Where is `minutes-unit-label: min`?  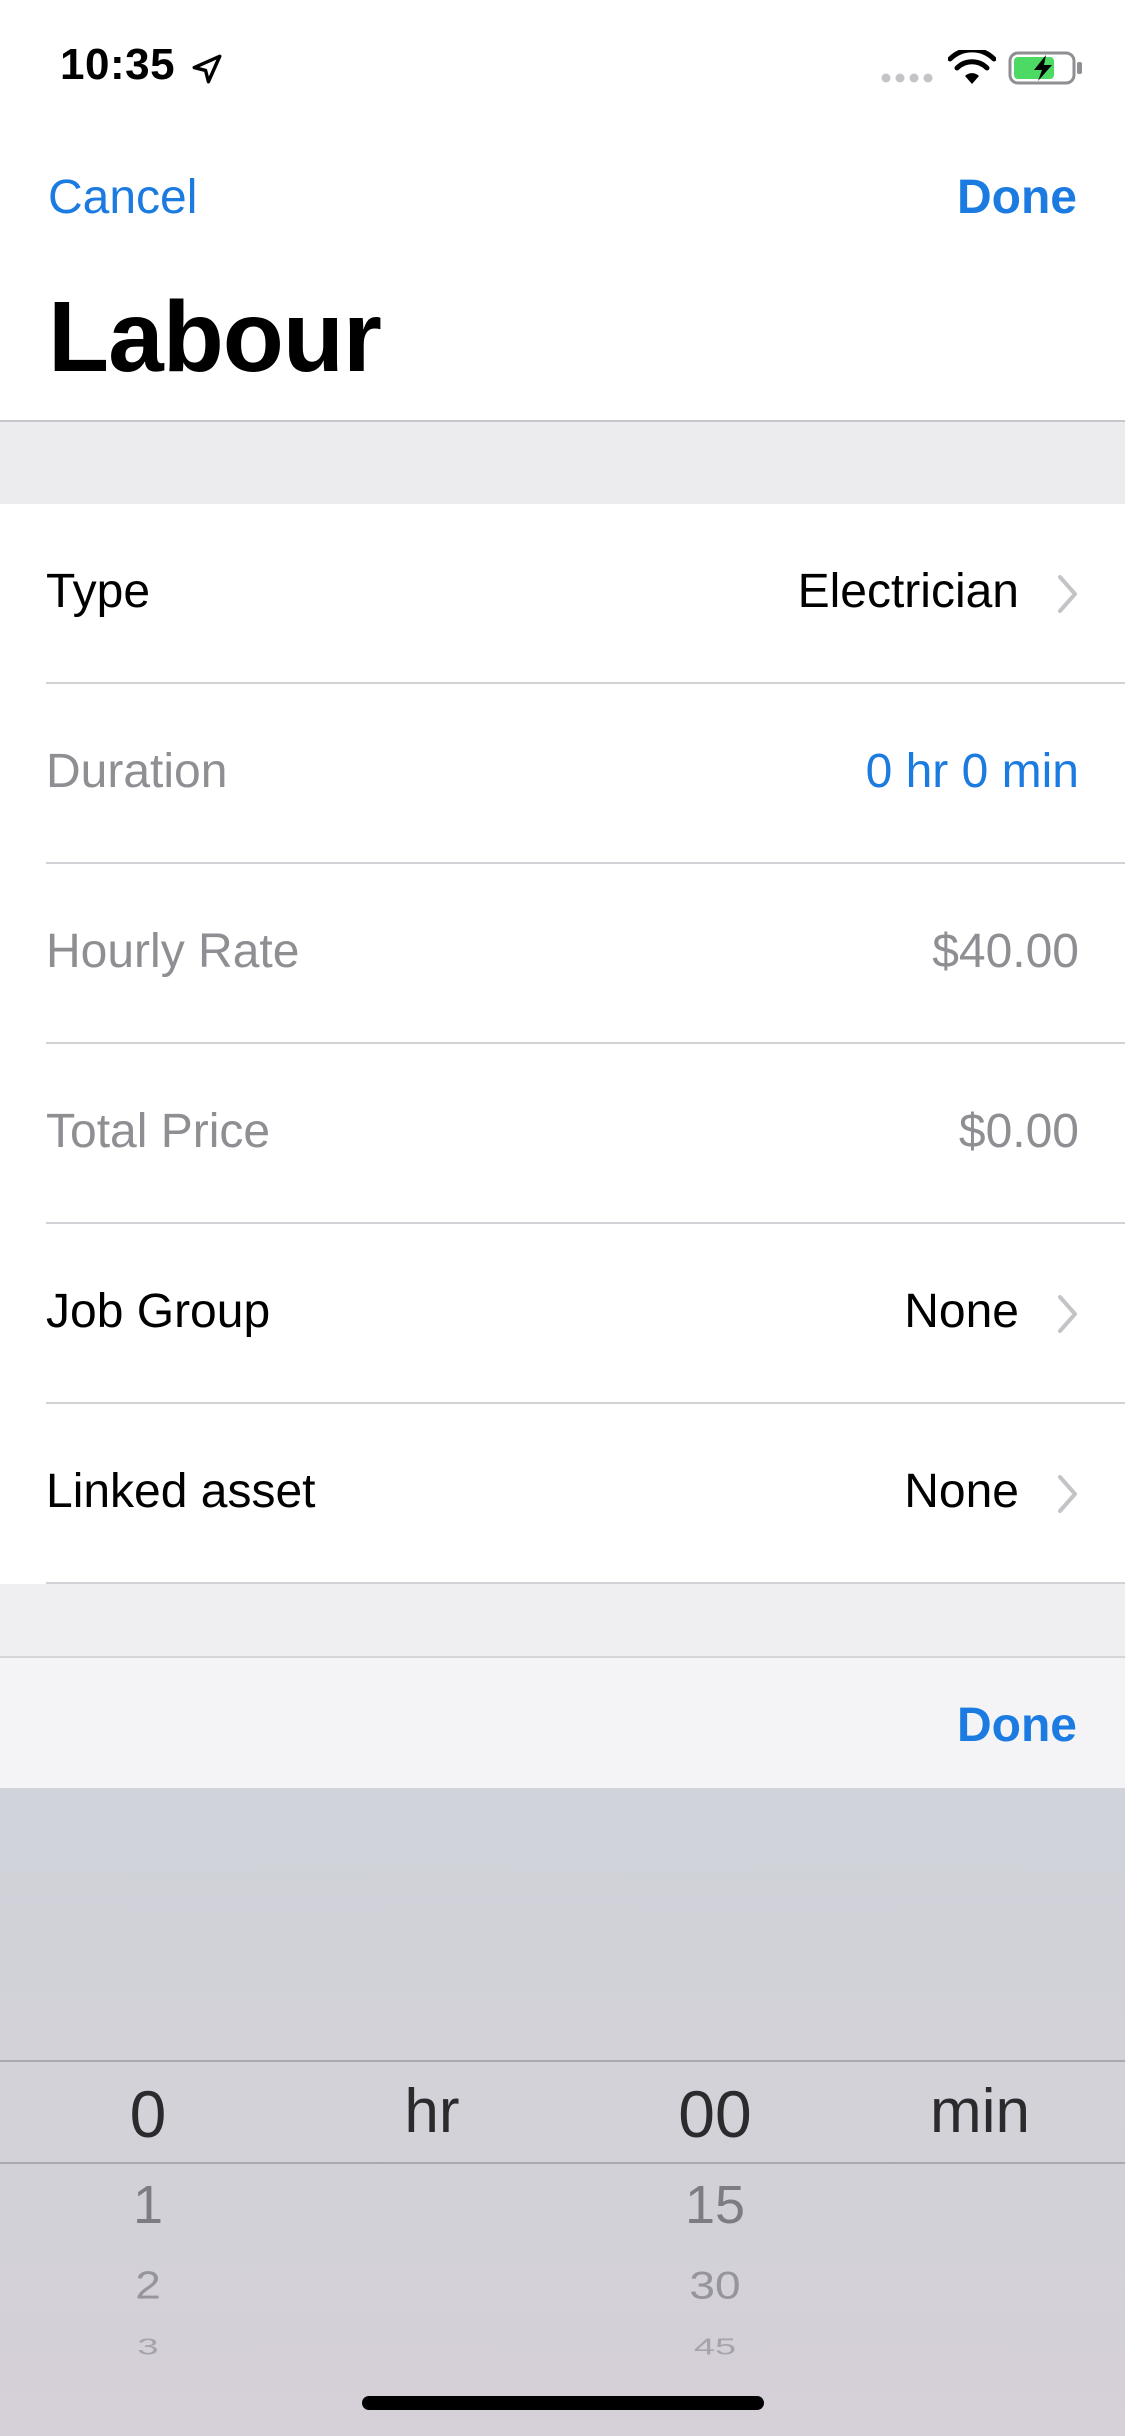 minutes-unit-label: min is located at coordinates (980, 2111).